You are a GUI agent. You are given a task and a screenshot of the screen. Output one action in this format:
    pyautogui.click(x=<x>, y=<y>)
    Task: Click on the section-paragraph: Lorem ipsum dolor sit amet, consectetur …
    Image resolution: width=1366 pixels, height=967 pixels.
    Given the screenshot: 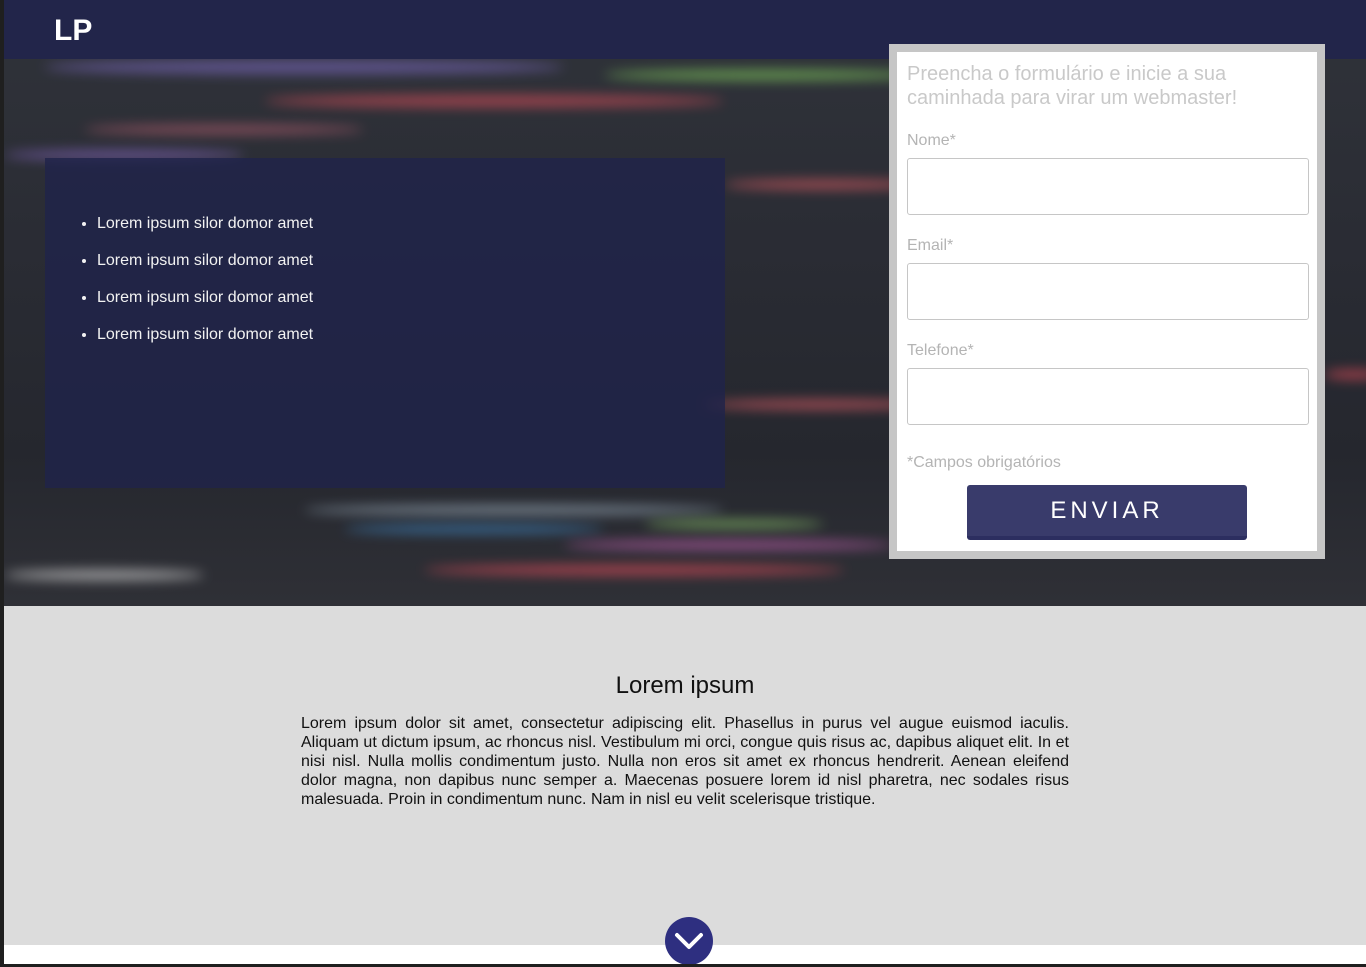 What is the action you would take?
    pyautogui.click(x=685, y=761)
    